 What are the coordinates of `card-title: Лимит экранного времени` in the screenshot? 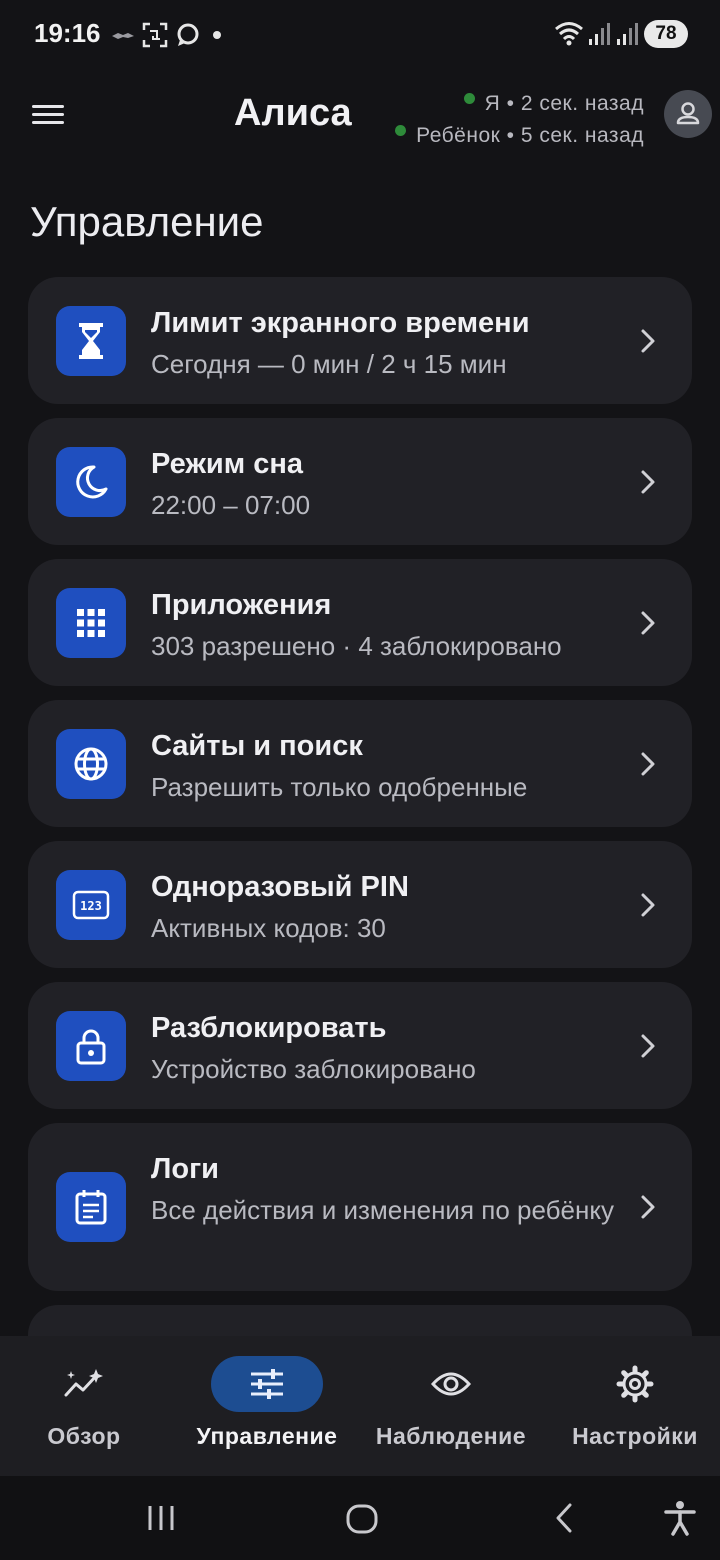 It's located at (340, 323).